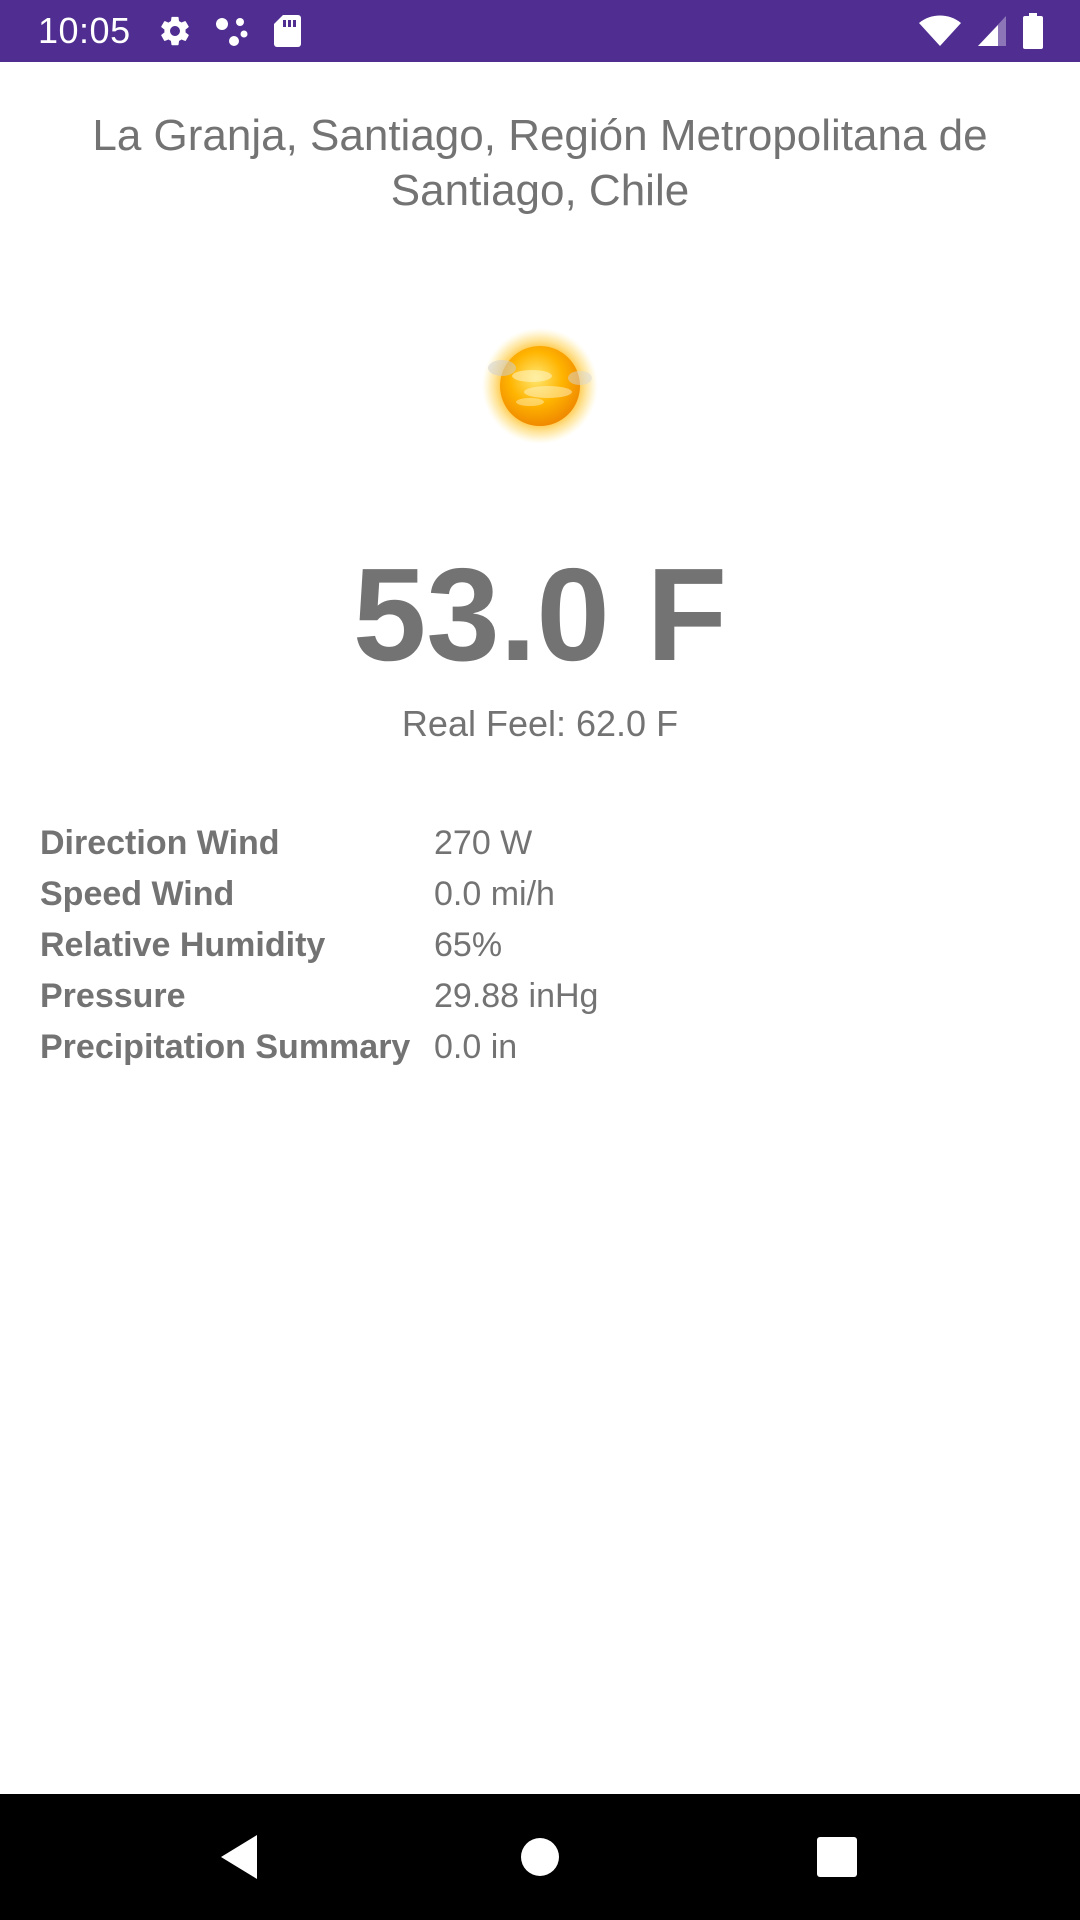 The image size is (1080, 1920). I want to click on detail-row-speed-wind: Speed Wind 0.0 mi/h, so click(540, 894).